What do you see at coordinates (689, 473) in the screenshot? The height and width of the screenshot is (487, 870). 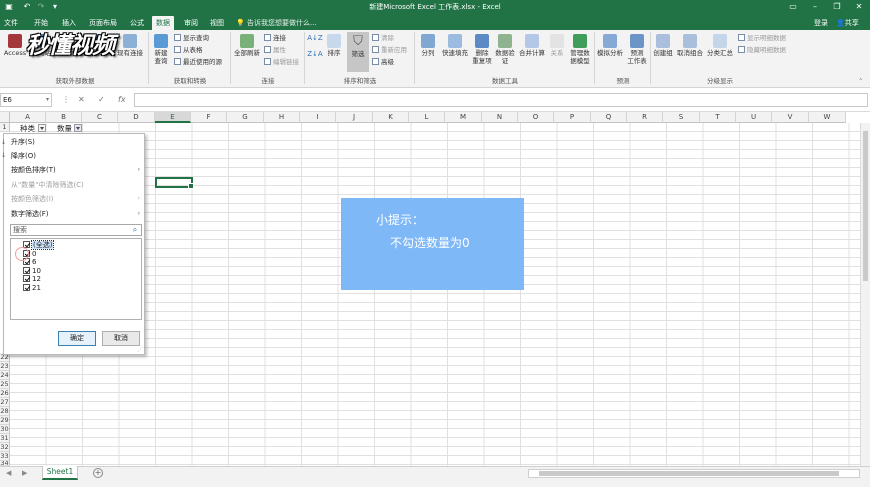 I see `horizontal-scroll-thumb` at bounding box center [689, 473].